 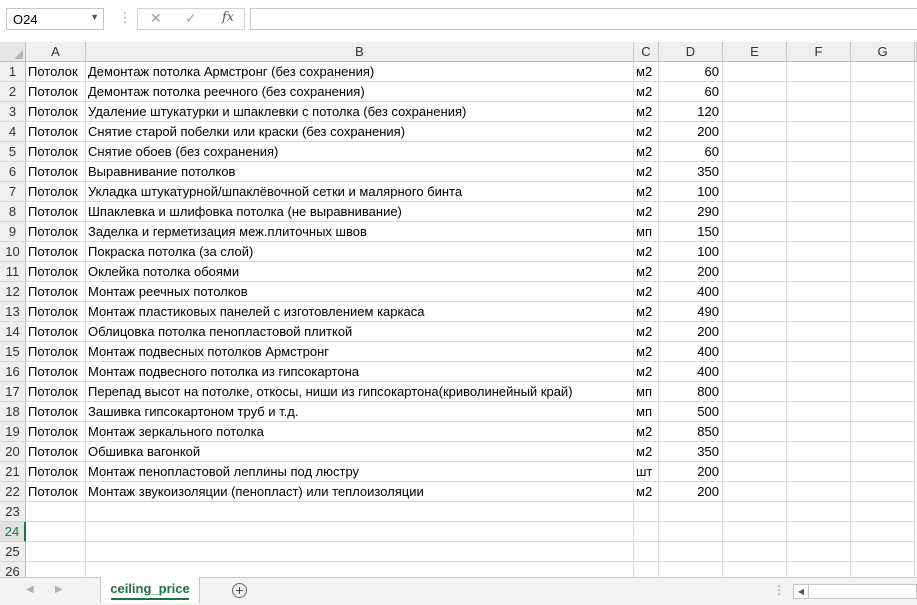 I want to click on column-header-b: B, so click(x=360, y=52).